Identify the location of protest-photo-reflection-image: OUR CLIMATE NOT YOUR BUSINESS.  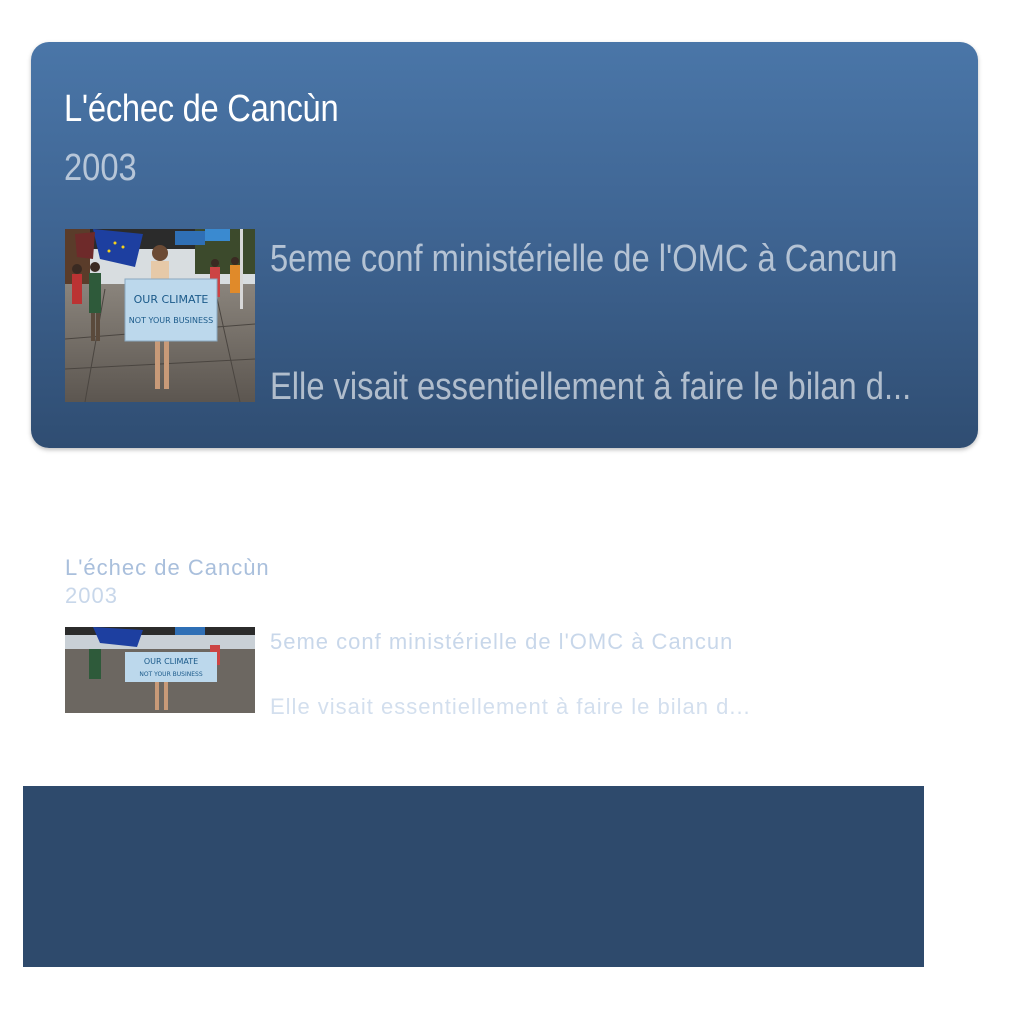
(160, 670).